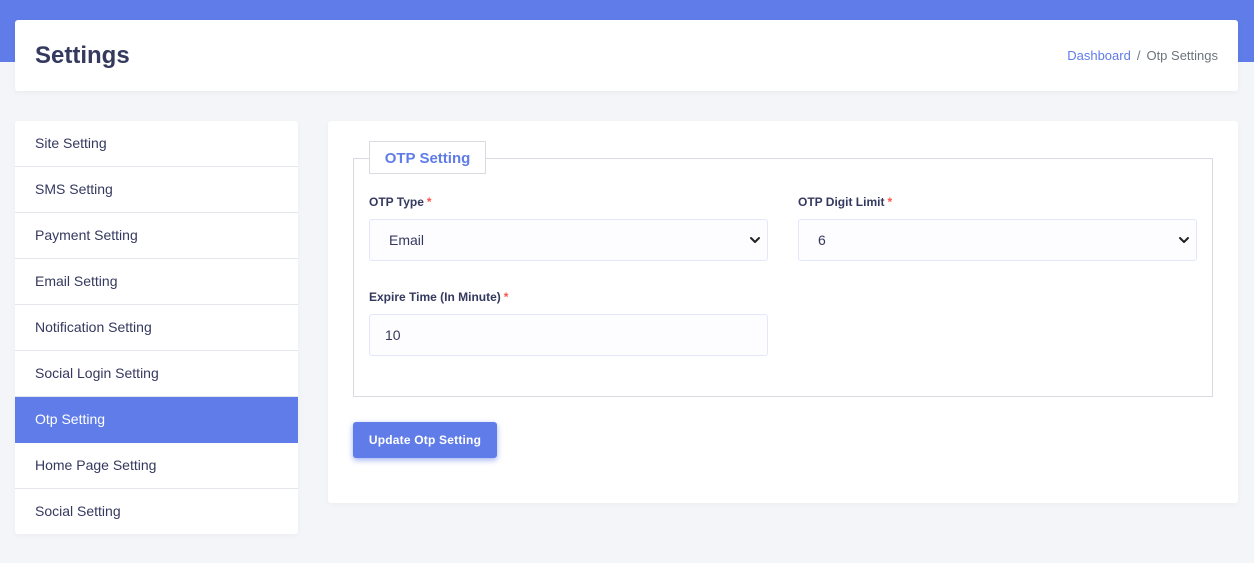  Describe the element at coordinates (1142, 56) in the screenshot. I see `breadcrumb: Dashboard / Otp Settings` at that location.